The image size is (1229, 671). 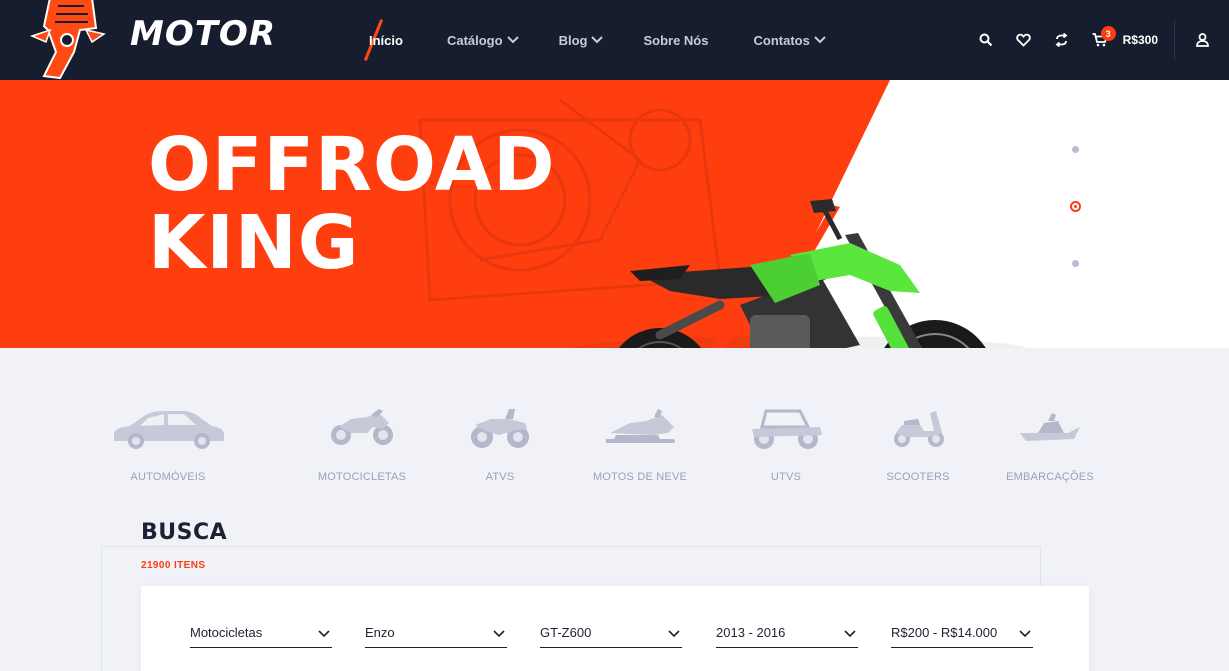 I want to click on search-result-count: 21900 ITENS, so click(x=173, y=565).